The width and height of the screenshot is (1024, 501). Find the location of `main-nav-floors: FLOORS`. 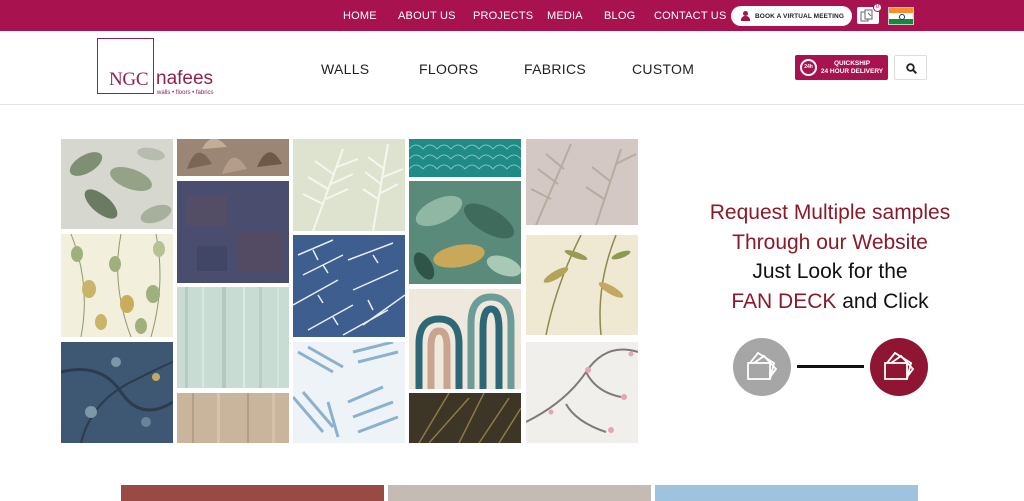

main-nav-floors: FLOORS is located at coordinates (448, 69).